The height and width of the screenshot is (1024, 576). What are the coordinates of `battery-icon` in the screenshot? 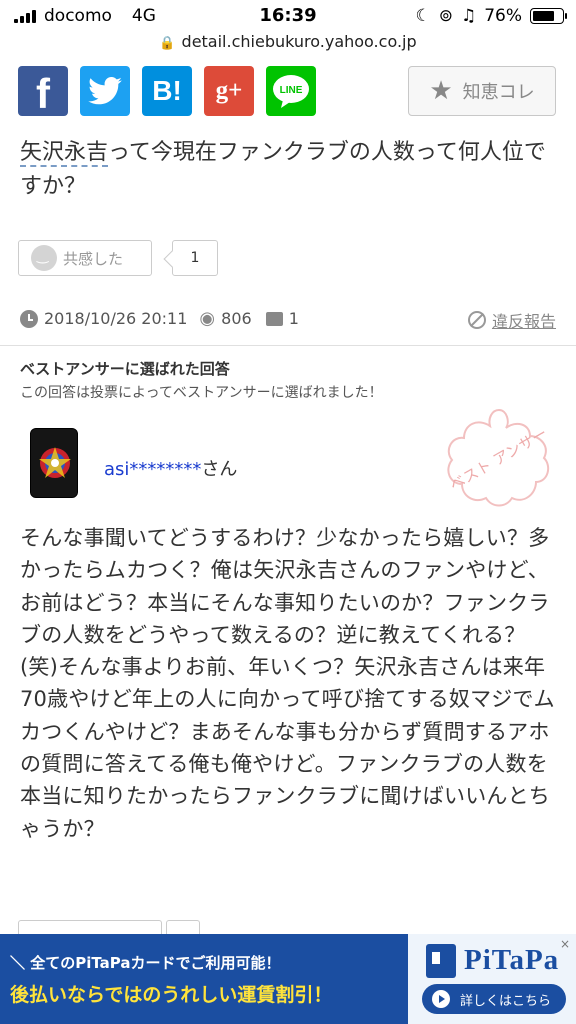 It's located at (548, 16).